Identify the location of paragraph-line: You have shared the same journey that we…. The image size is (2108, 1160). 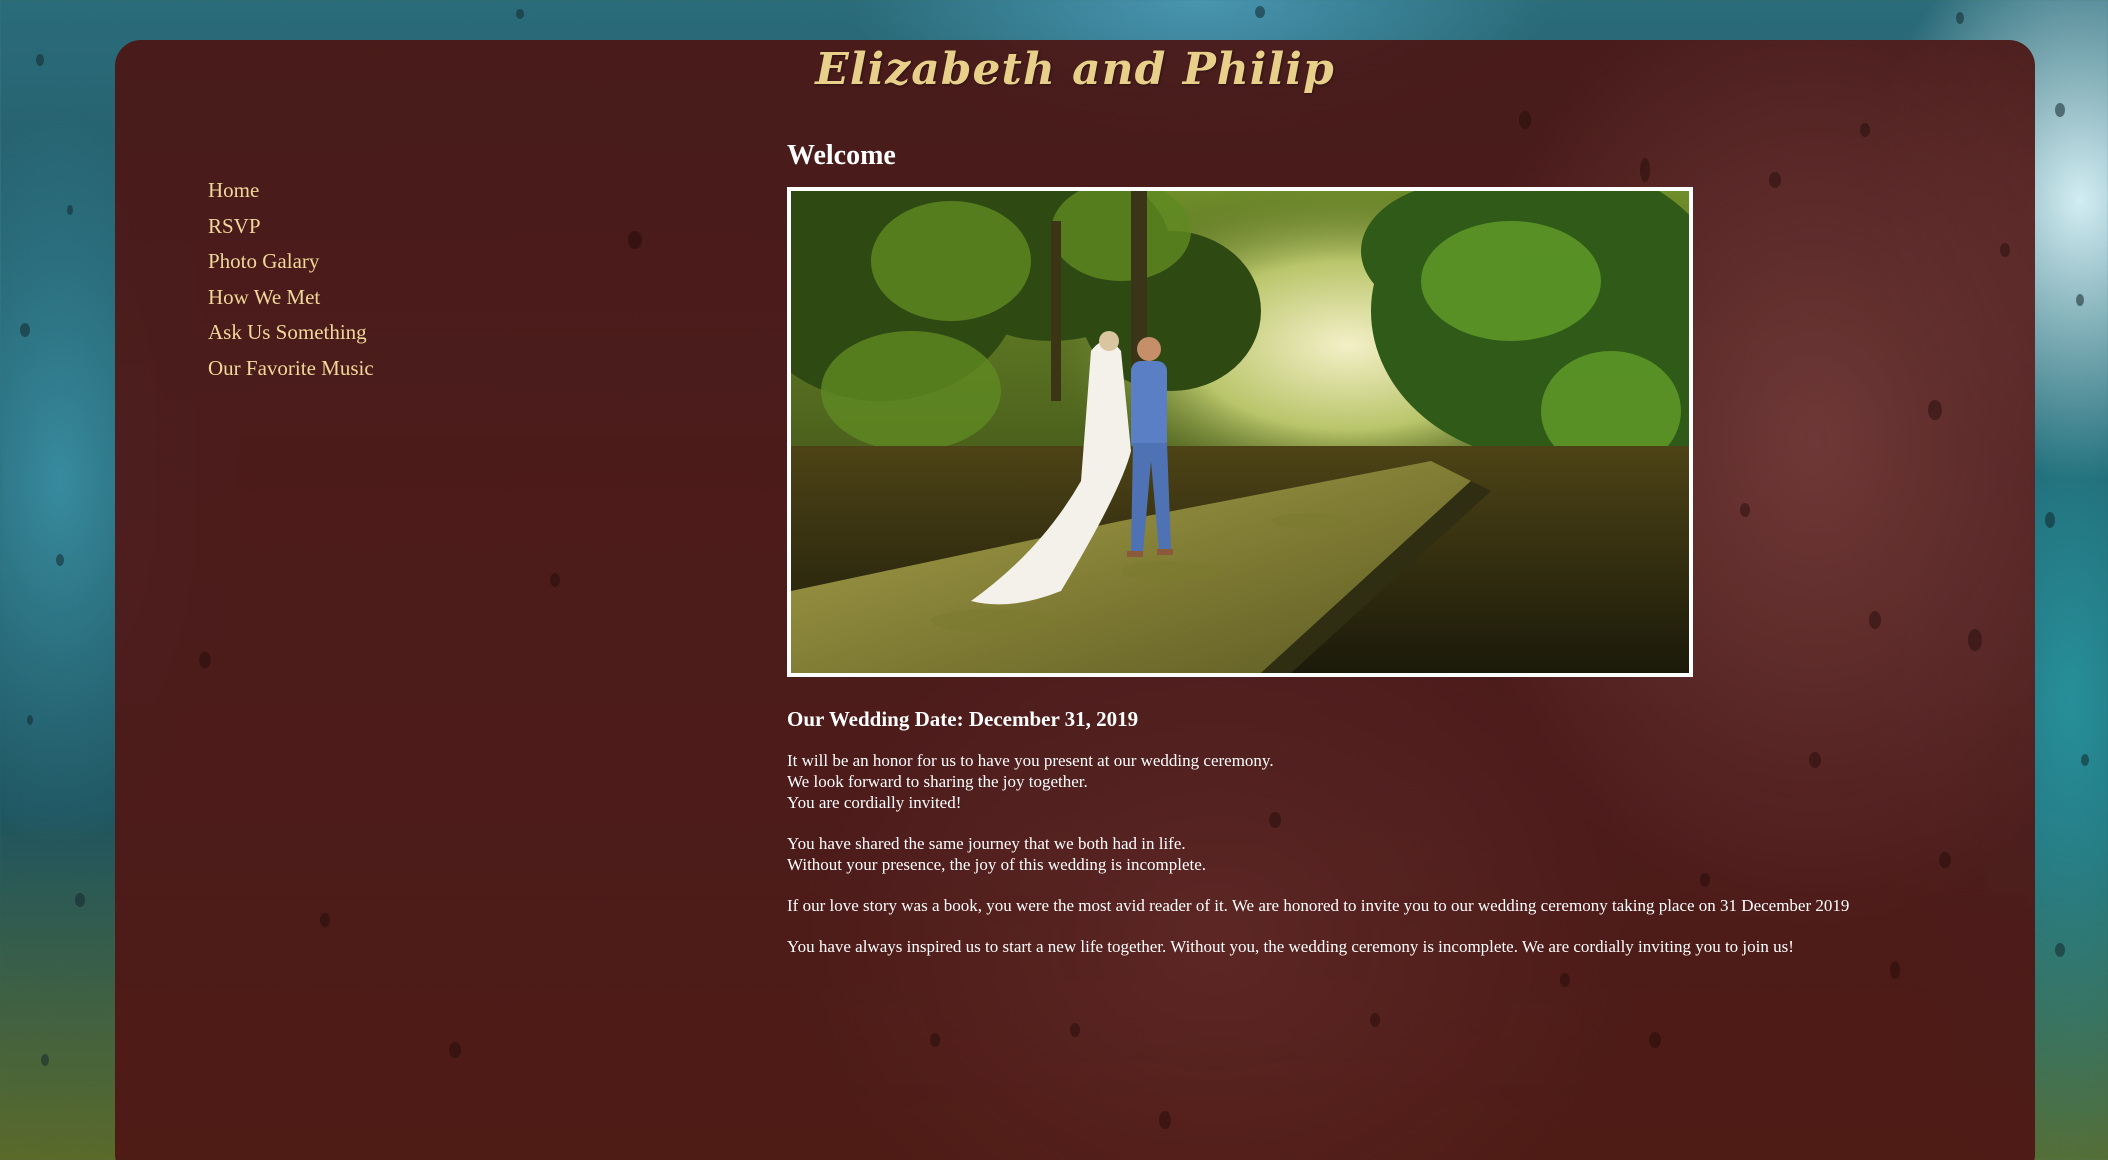
(986, 843).